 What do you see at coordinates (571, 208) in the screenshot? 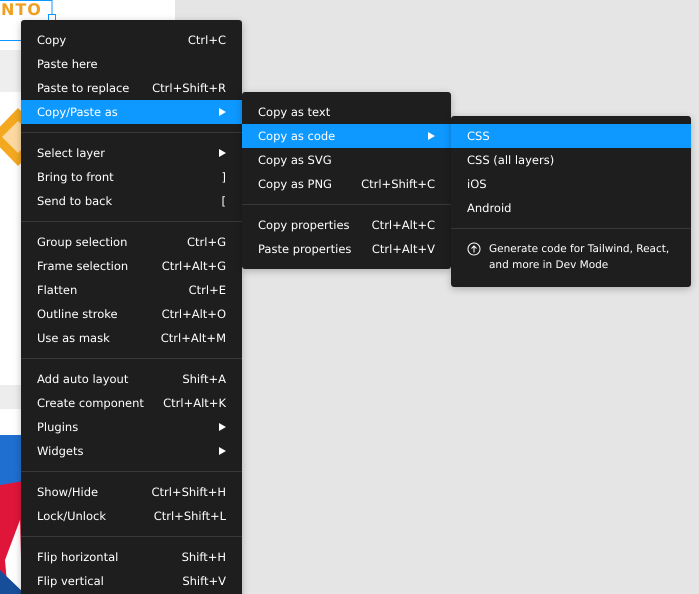
I see `menu-item: Android` at bounding box center [571, 208].